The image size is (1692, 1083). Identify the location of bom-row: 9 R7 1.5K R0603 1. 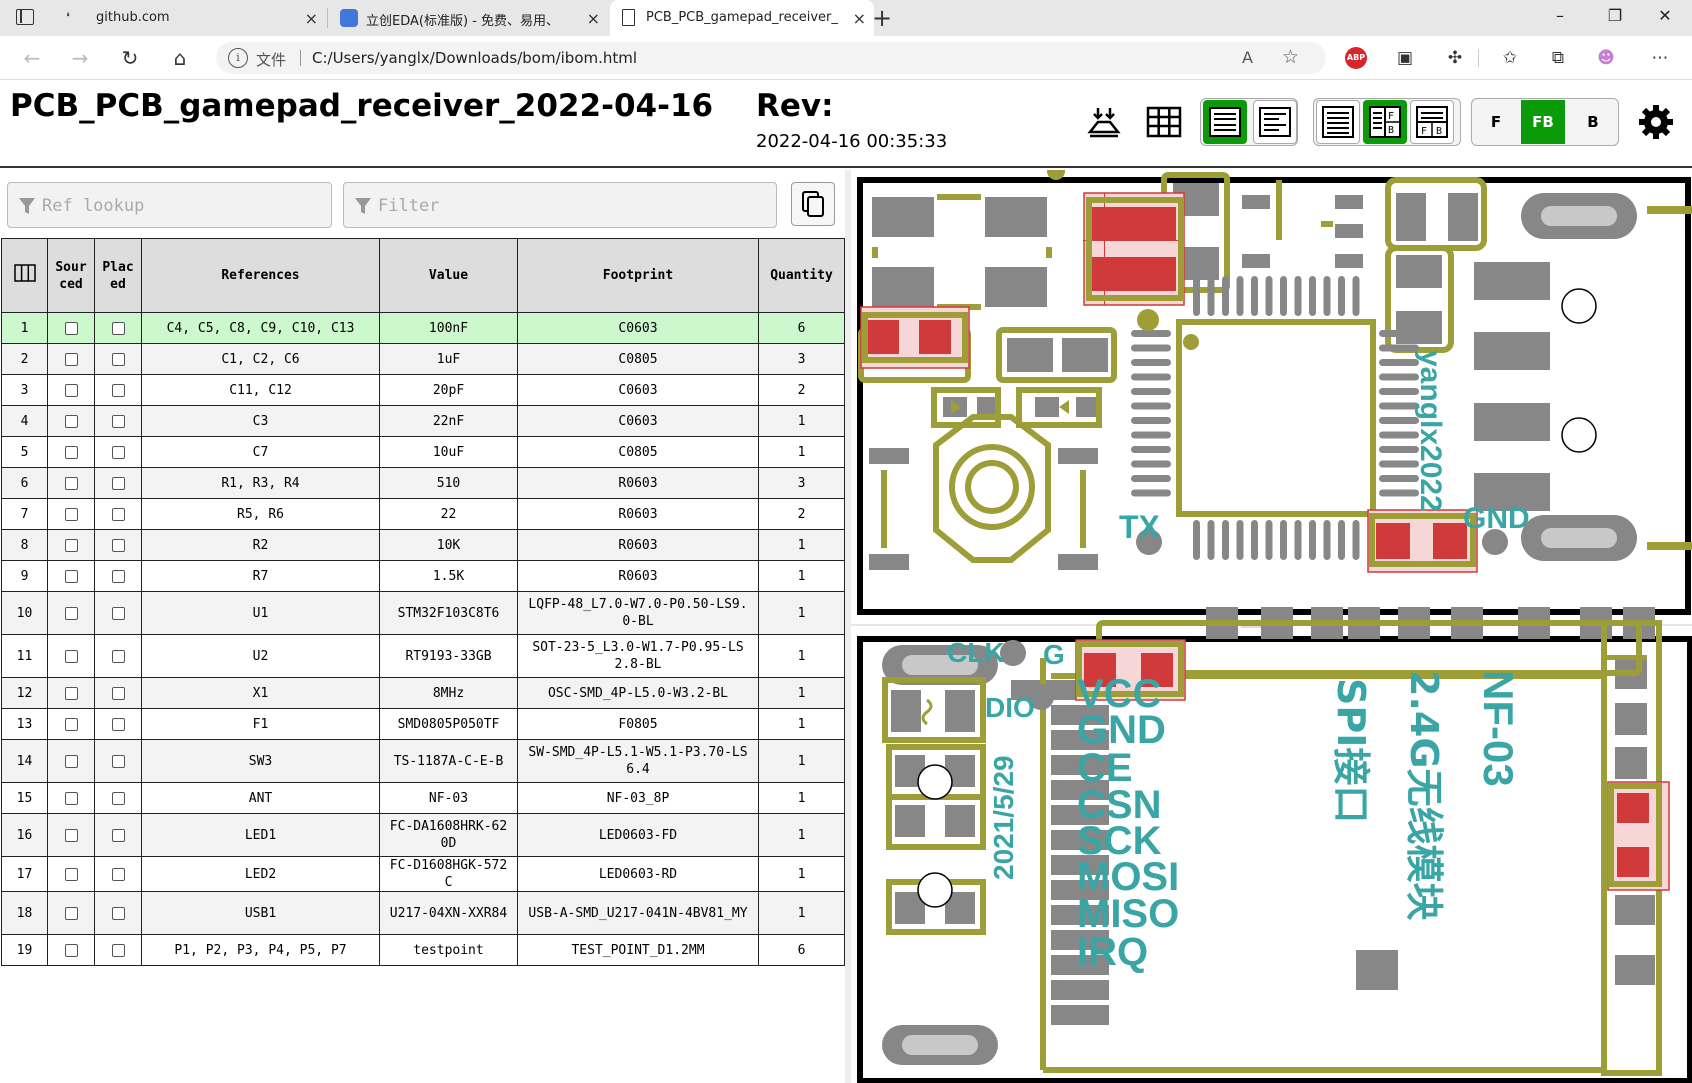
(423, 576).